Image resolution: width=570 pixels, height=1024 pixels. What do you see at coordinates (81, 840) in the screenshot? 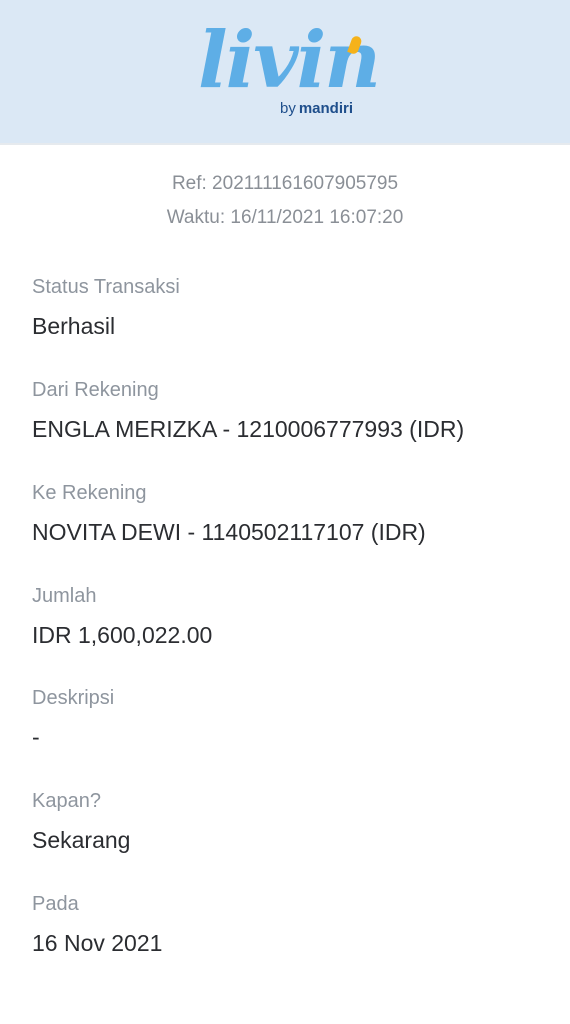
I see `field-value: Sekarang` at bounding box center [81, 840].